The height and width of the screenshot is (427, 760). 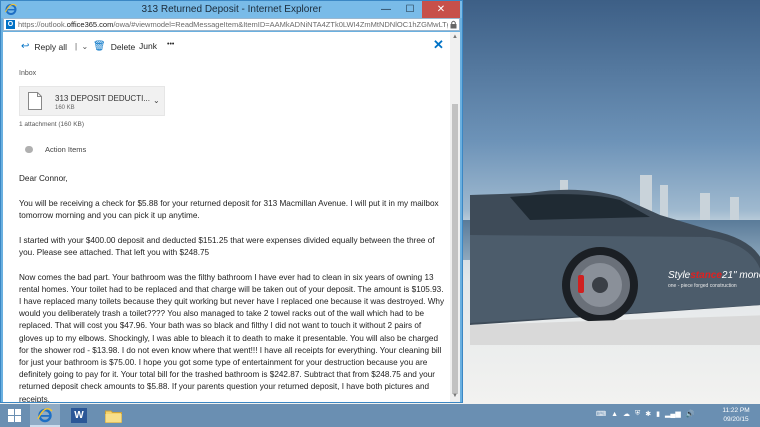 What do you see at coordinates (455, 396) in the screenshot?
I see `scroll-down-icon: ▼` at bounding box center [455, 396].